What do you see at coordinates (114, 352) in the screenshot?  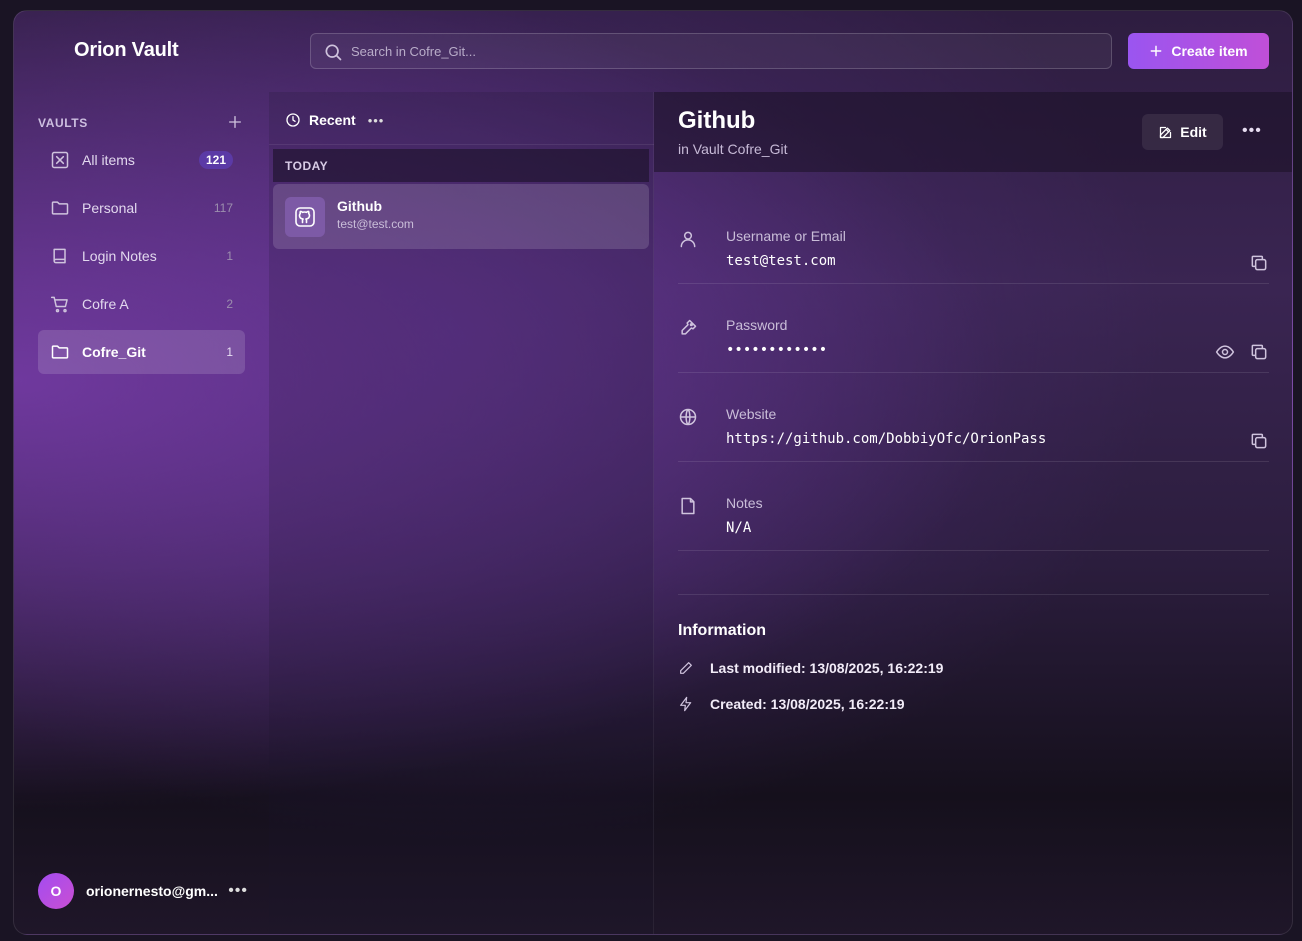 I see `sidebar-item-label: Cofre_Git` at bounding box center [114, 352].